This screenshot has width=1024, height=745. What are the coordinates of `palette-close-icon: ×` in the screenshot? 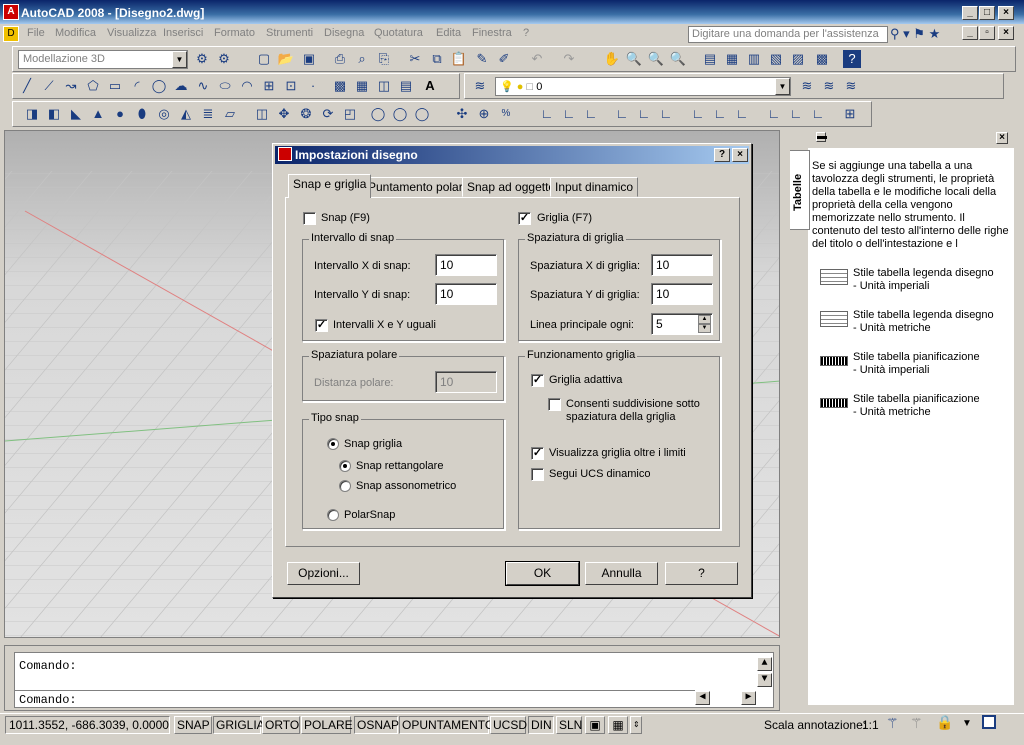 It's located at (1002, 138).